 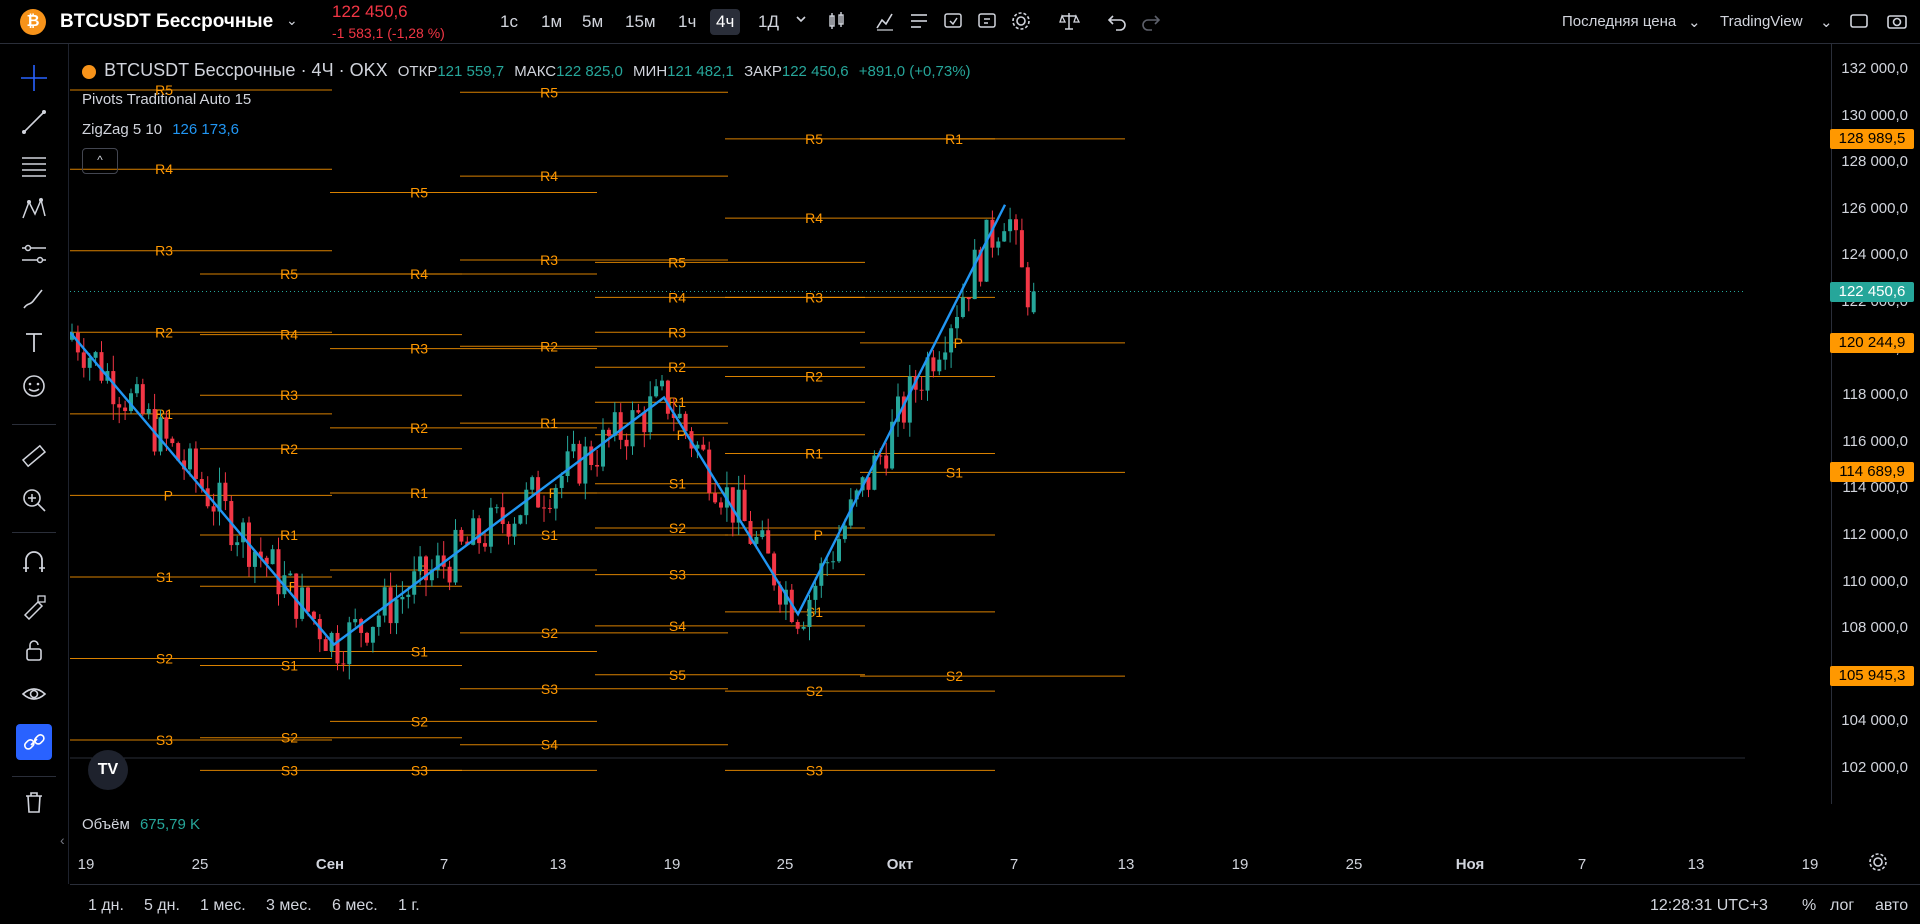 I want to click on time-tick: 7, so click(x=444, y=864).